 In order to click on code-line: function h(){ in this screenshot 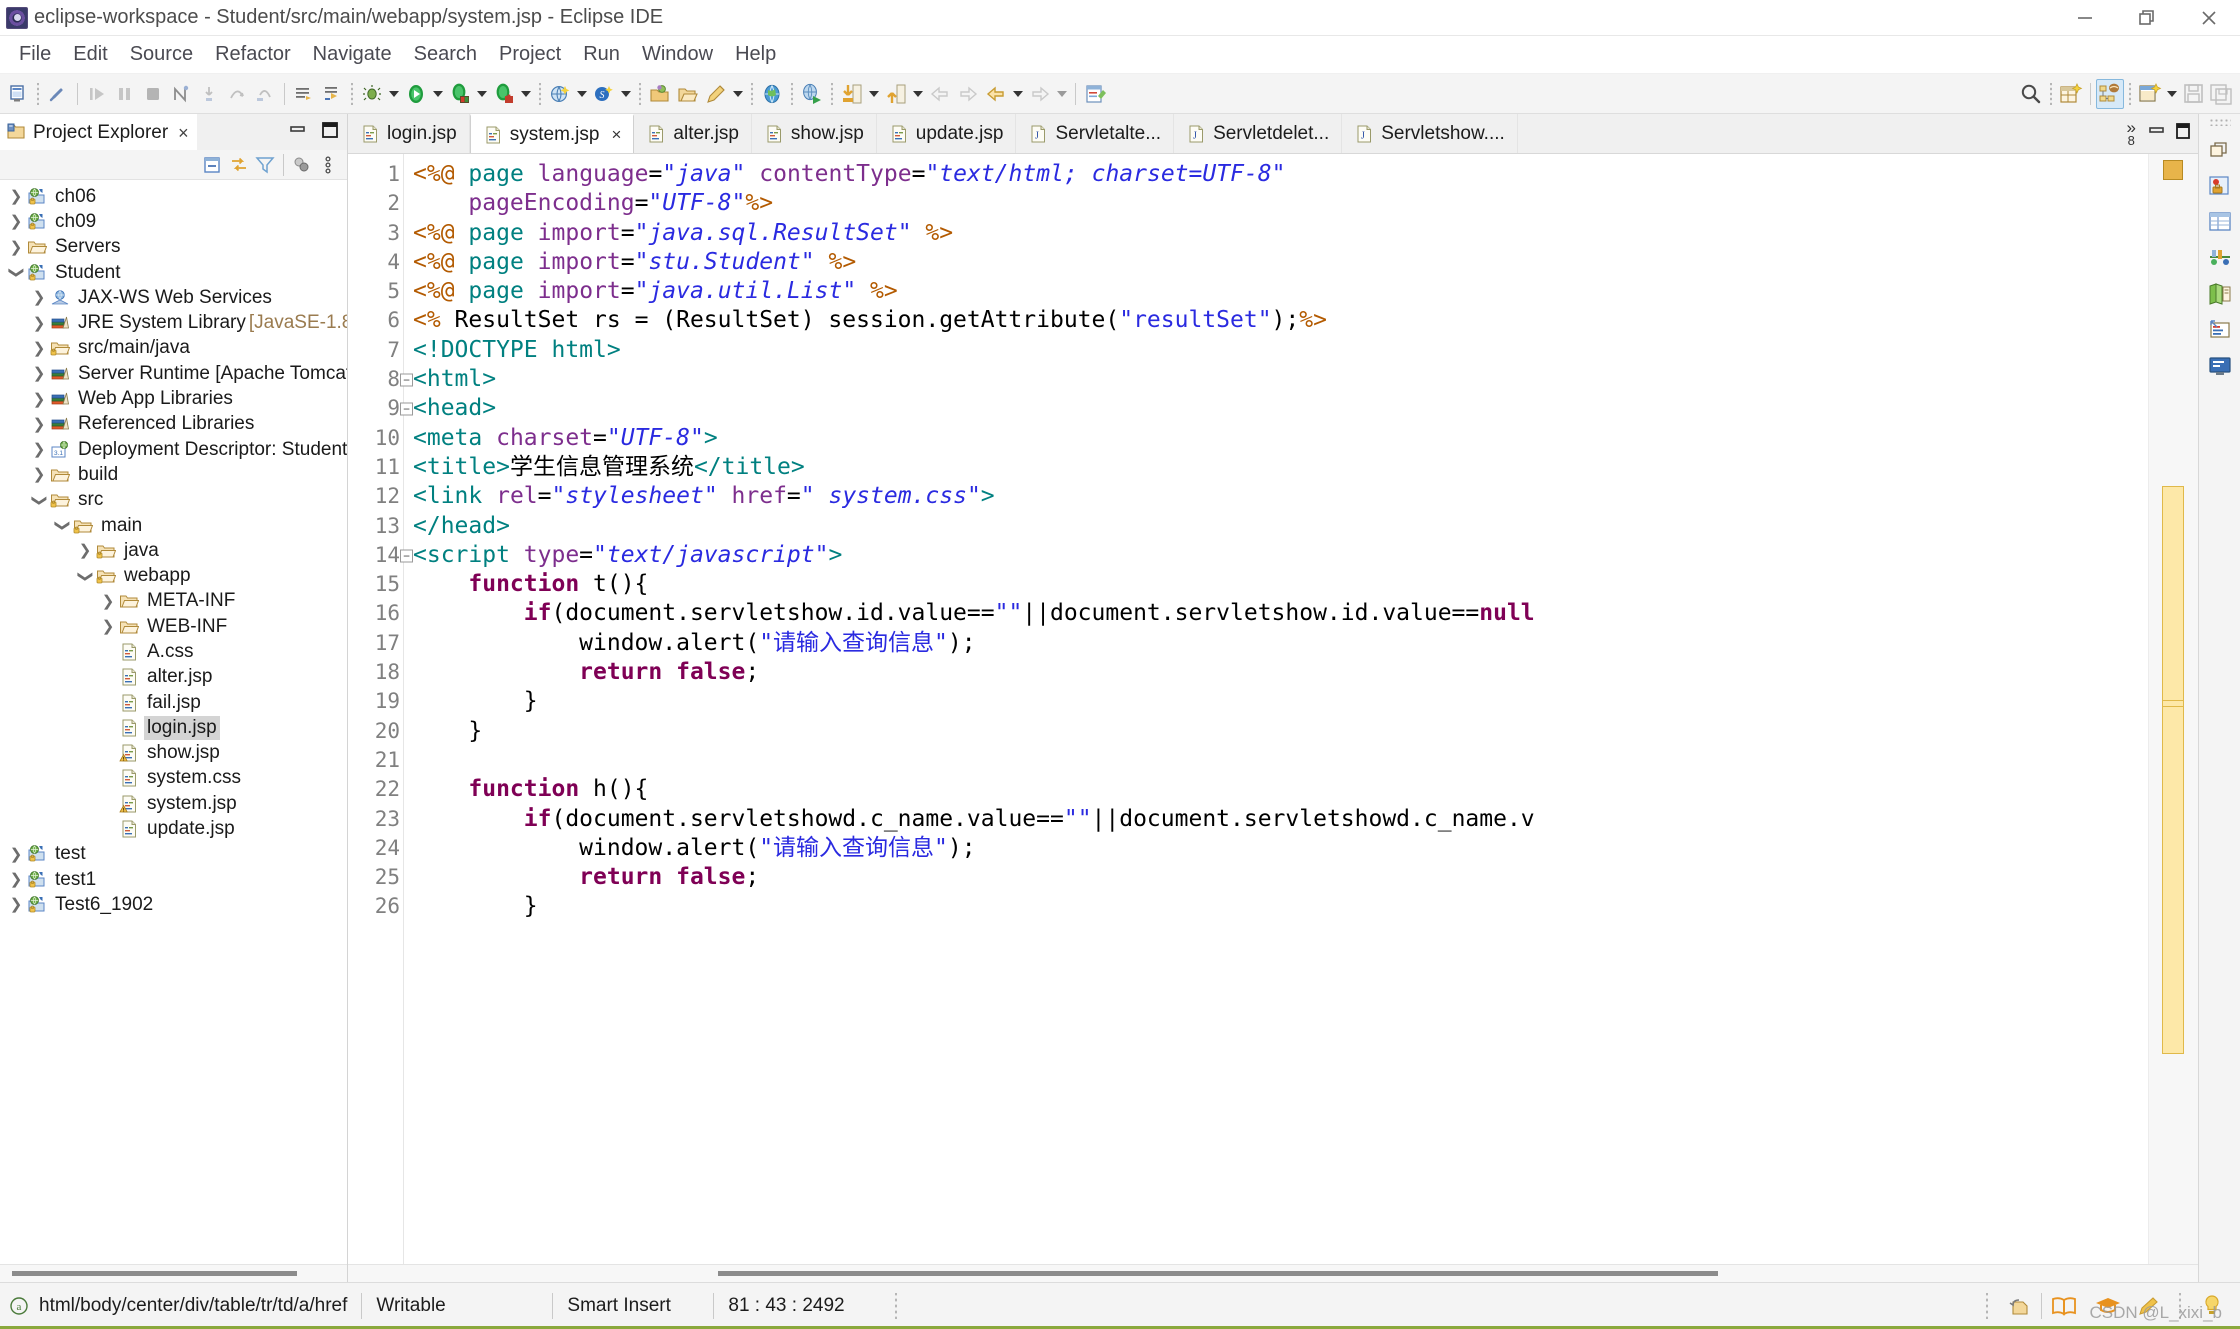, I will do `click(1280, 789)`.